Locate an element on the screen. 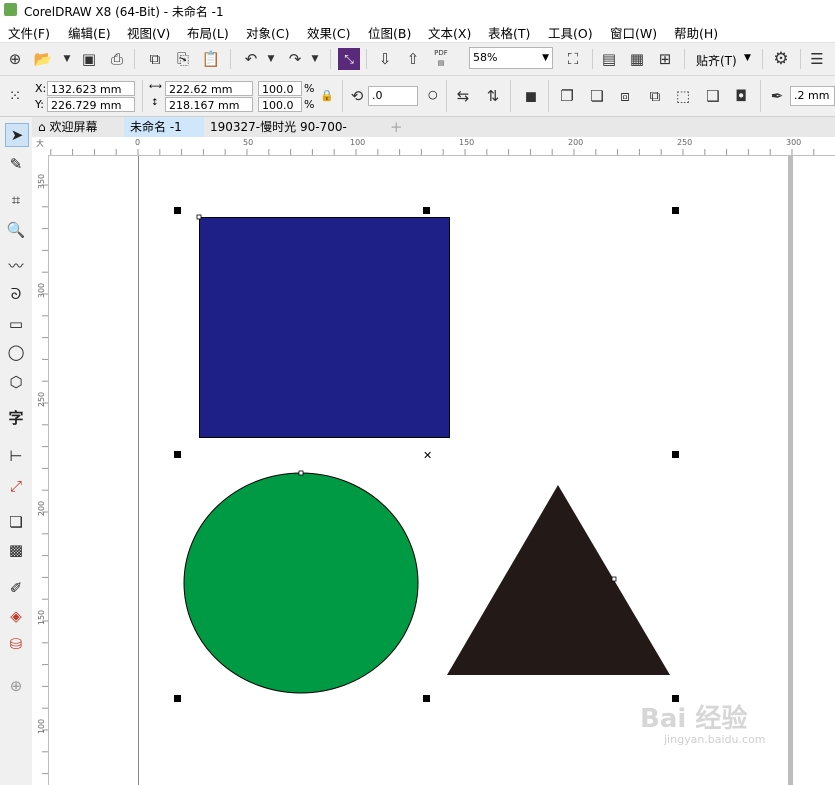 Image resolution: width=835 pixels, height=785 pixels. black-triangle is located at coordinates (558, 580).